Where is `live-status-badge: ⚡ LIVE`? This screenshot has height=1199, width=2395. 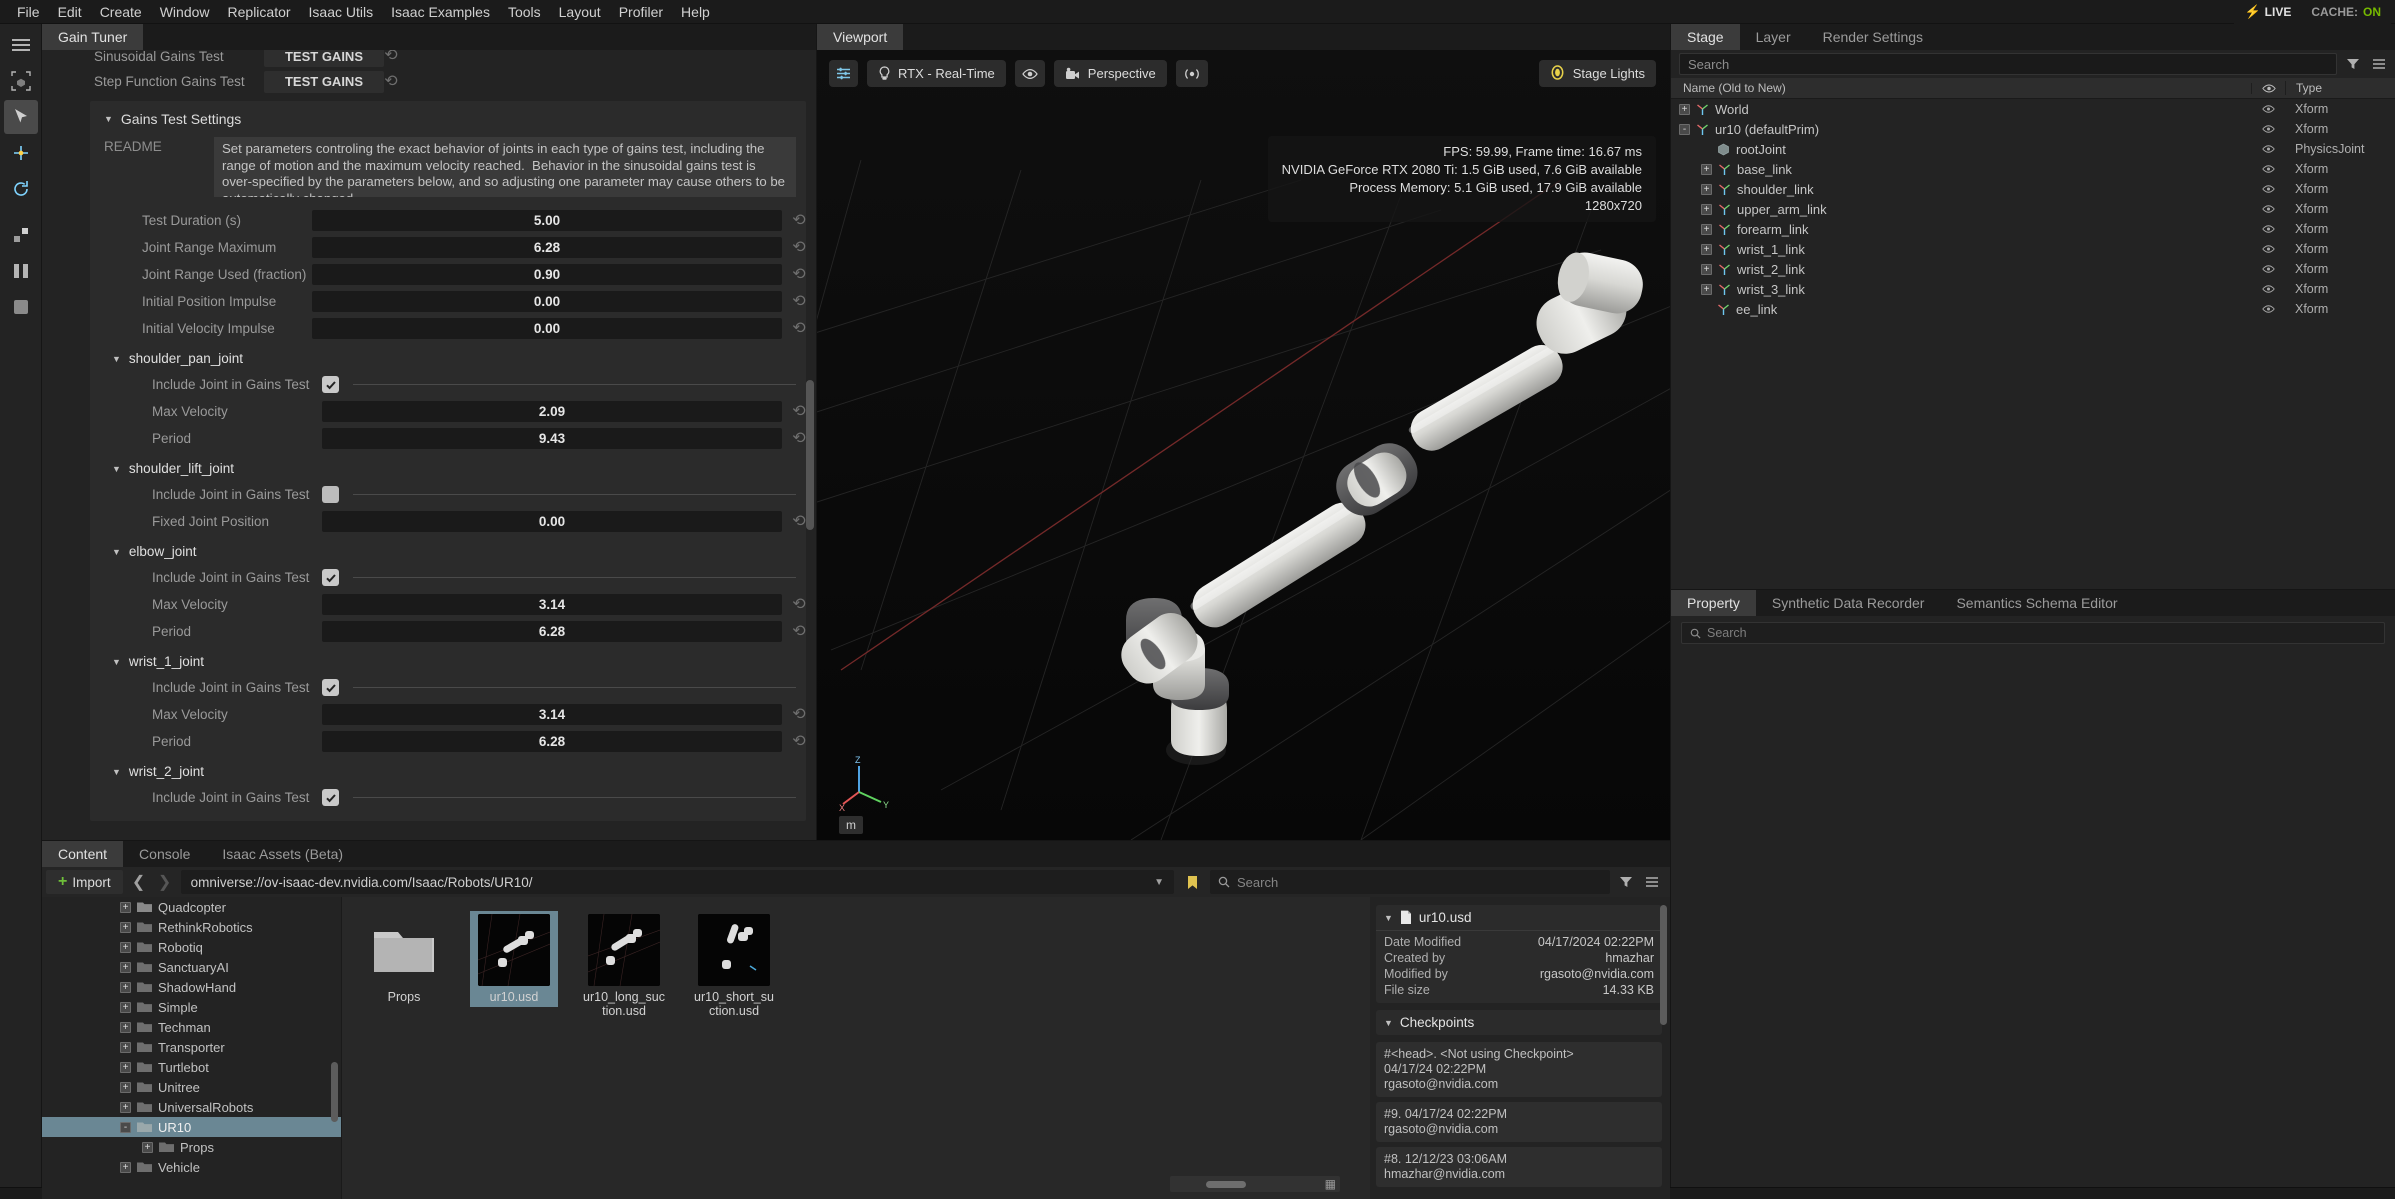 live-status-badge: ⚡ LIVE is located at coordinates (2268, 12).